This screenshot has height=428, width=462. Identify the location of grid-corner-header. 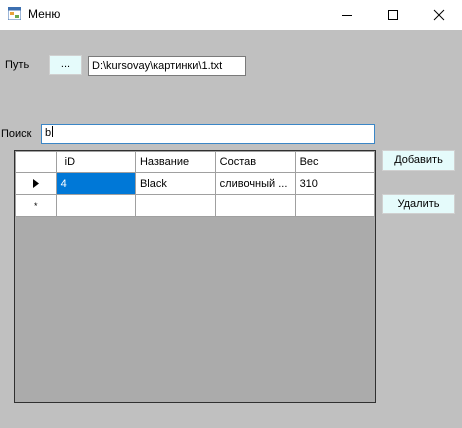
(36, 162).